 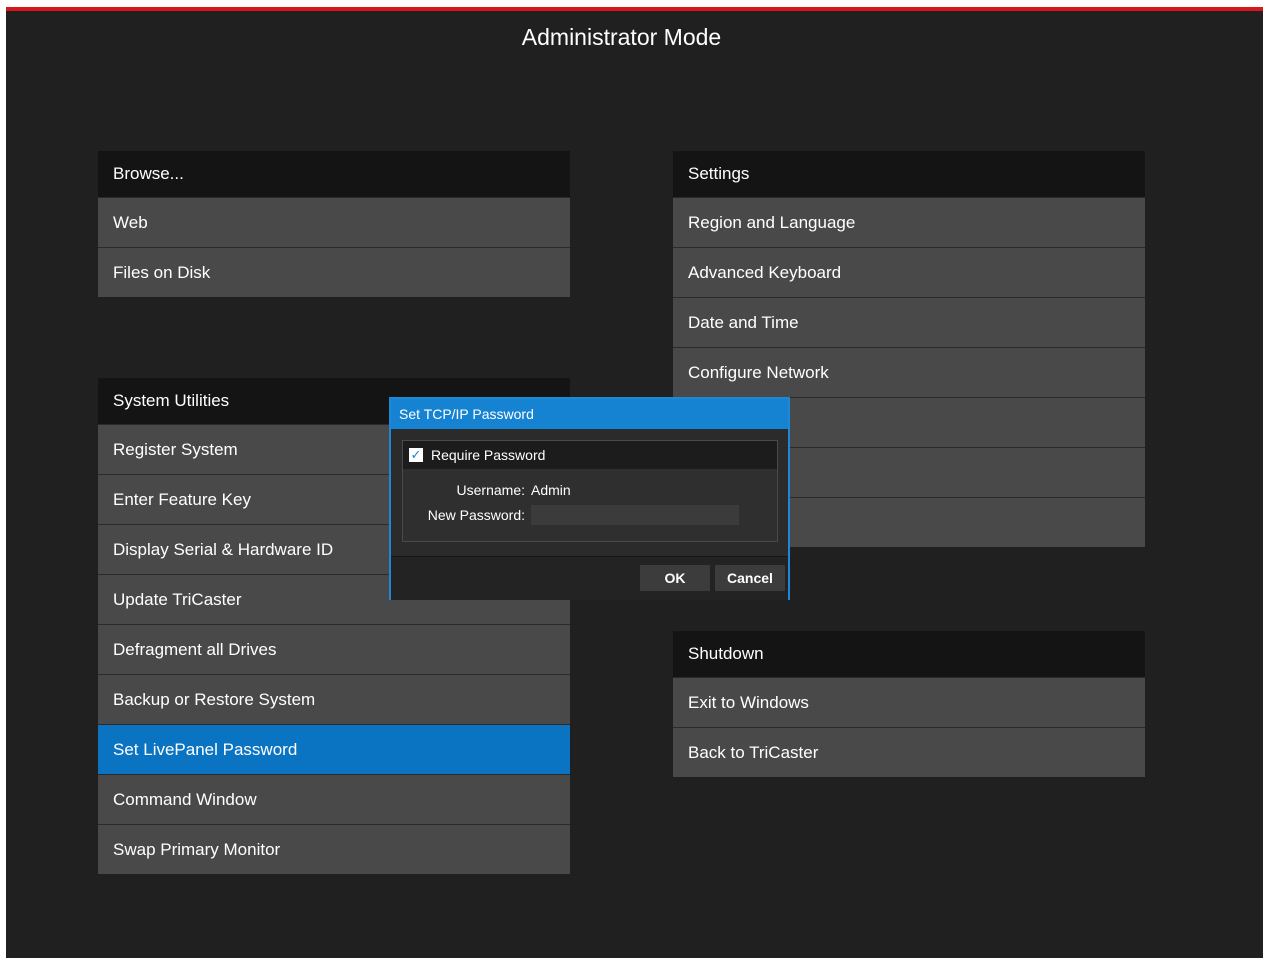 I want to click on new-password-row: New Password:, so click(x=590, y=515).